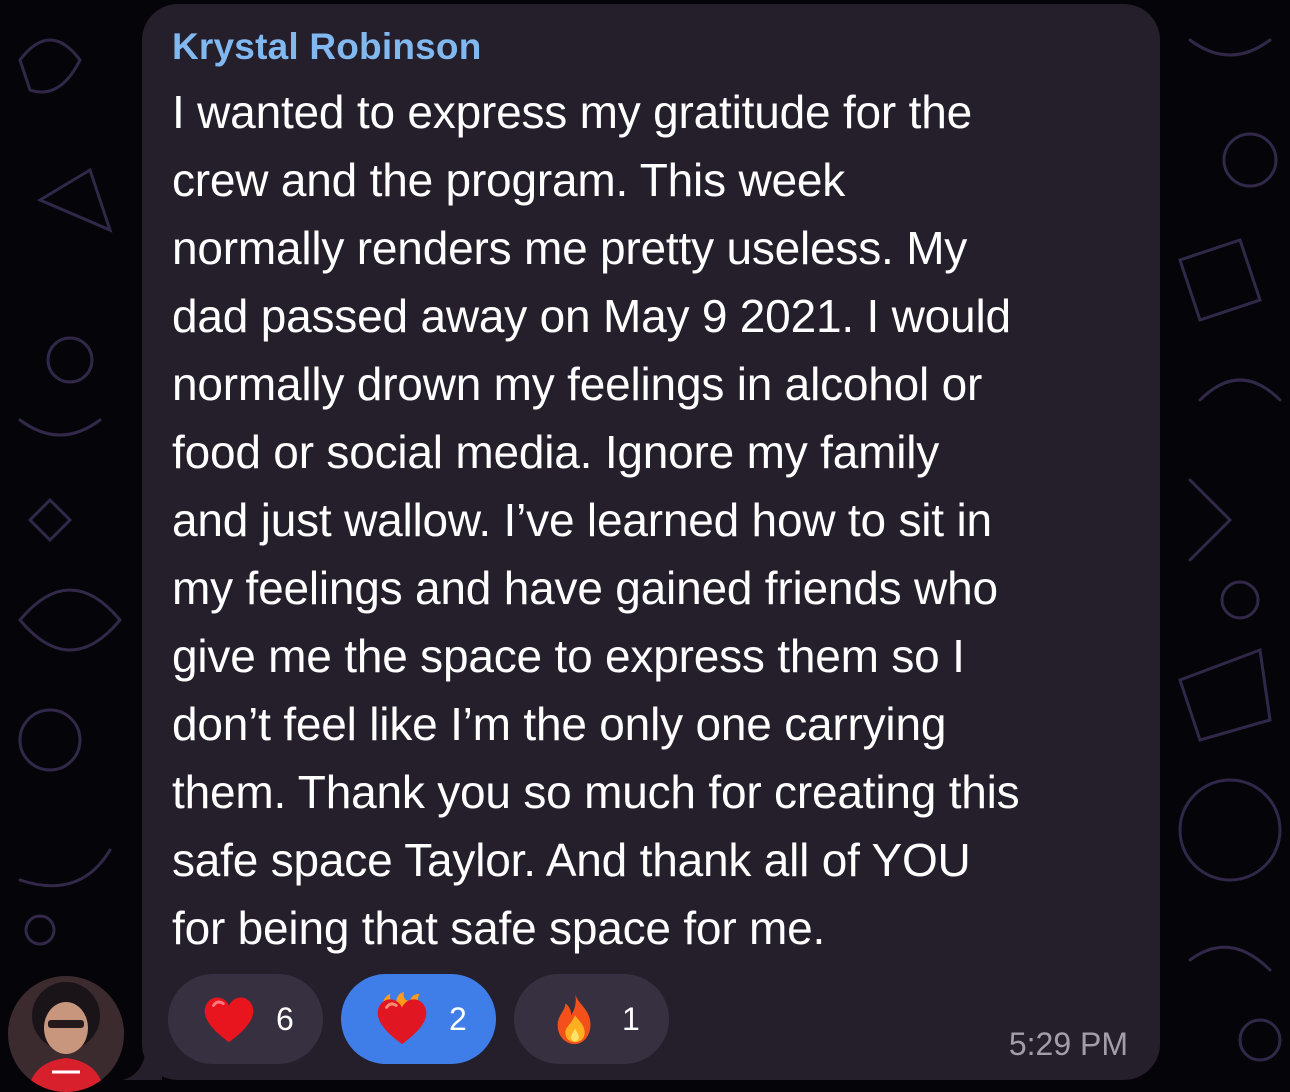 This screenshot has width=1290, height=1092. Describe the element at coordinates (402, 1018) in the screenshot. I see `heart-on-fire-icon` at that location.